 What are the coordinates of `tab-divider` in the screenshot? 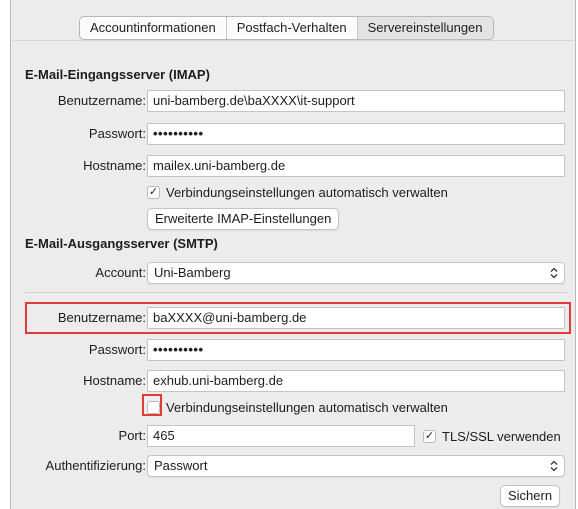 It's located at (293, 40).